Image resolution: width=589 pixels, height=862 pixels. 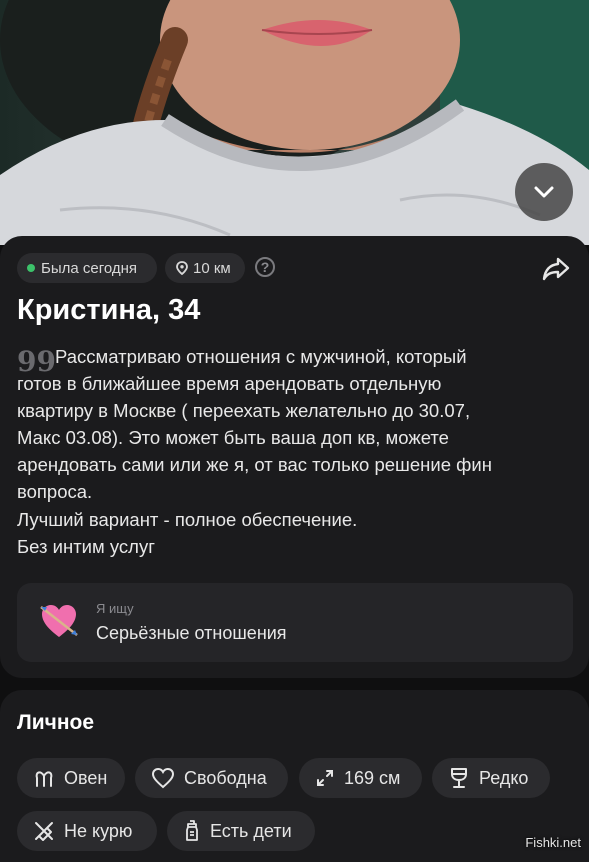 I want to click on chevron-down-icon, so click(x=544, y=192).